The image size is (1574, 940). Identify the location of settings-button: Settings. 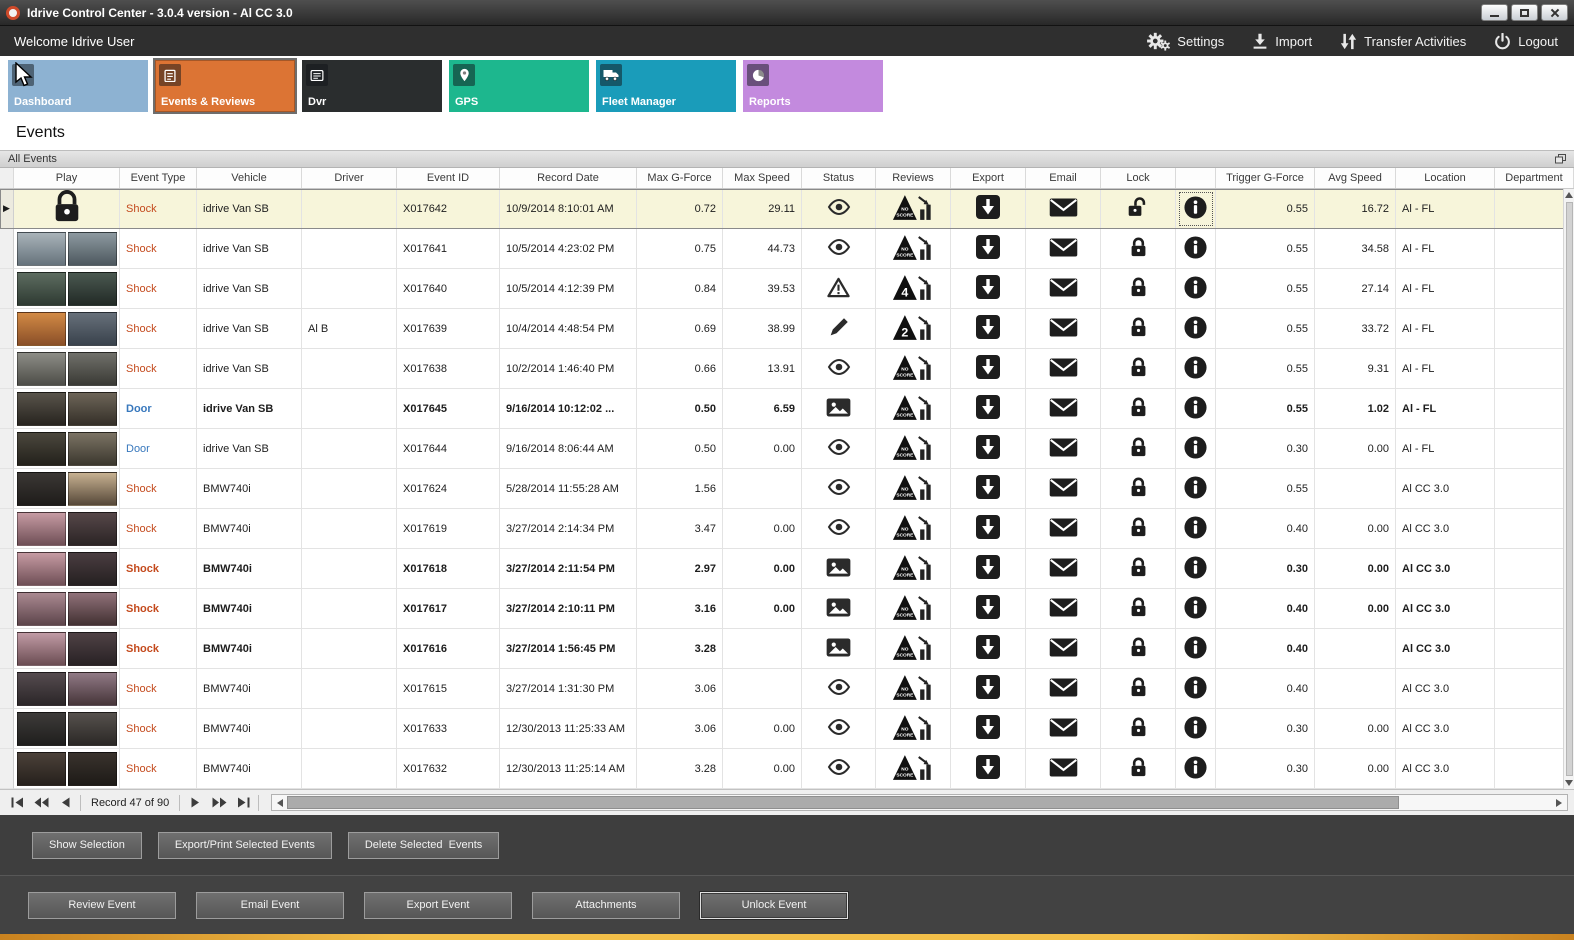
(1185, 41).